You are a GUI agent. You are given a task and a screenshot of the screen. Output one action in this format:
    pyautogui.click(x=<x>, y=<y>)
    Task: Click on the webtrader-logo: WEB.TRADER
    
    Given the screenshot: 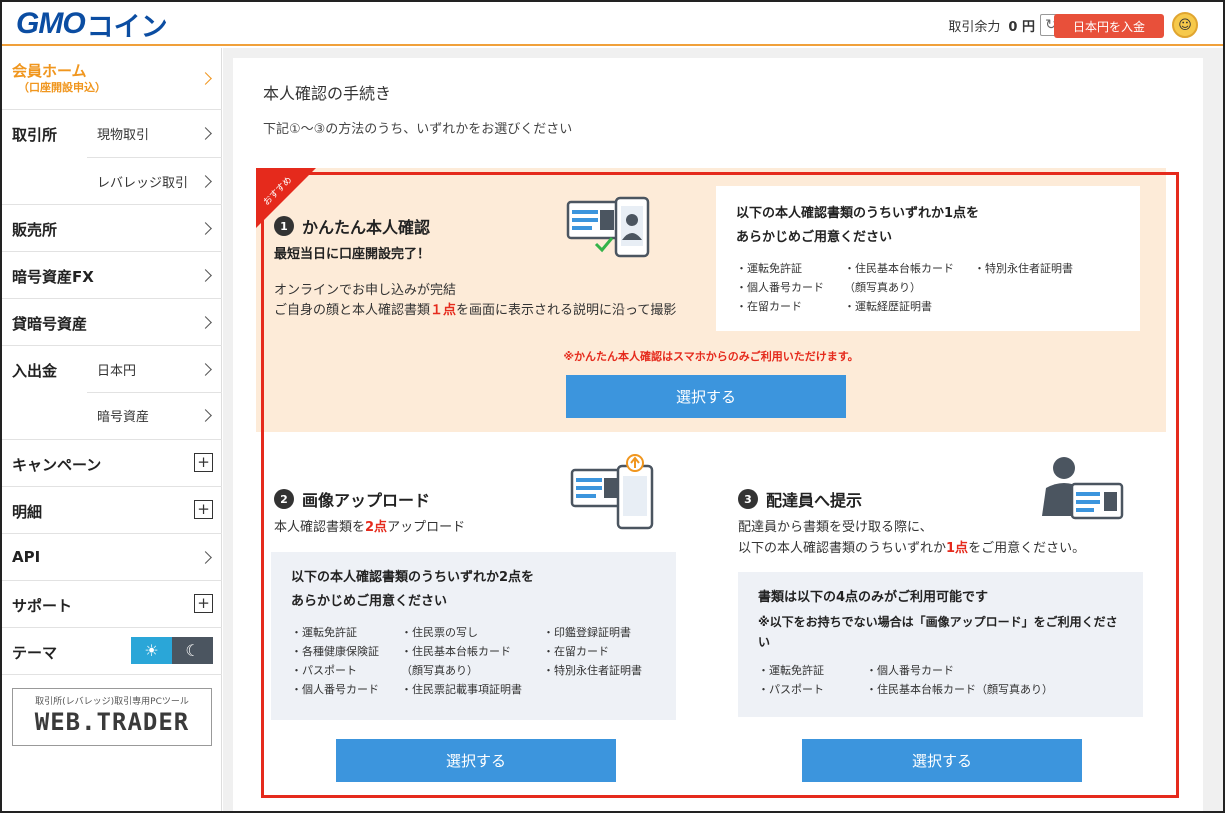 What is the action you would take?
    pyautogui.click(x=112, y=722)
    